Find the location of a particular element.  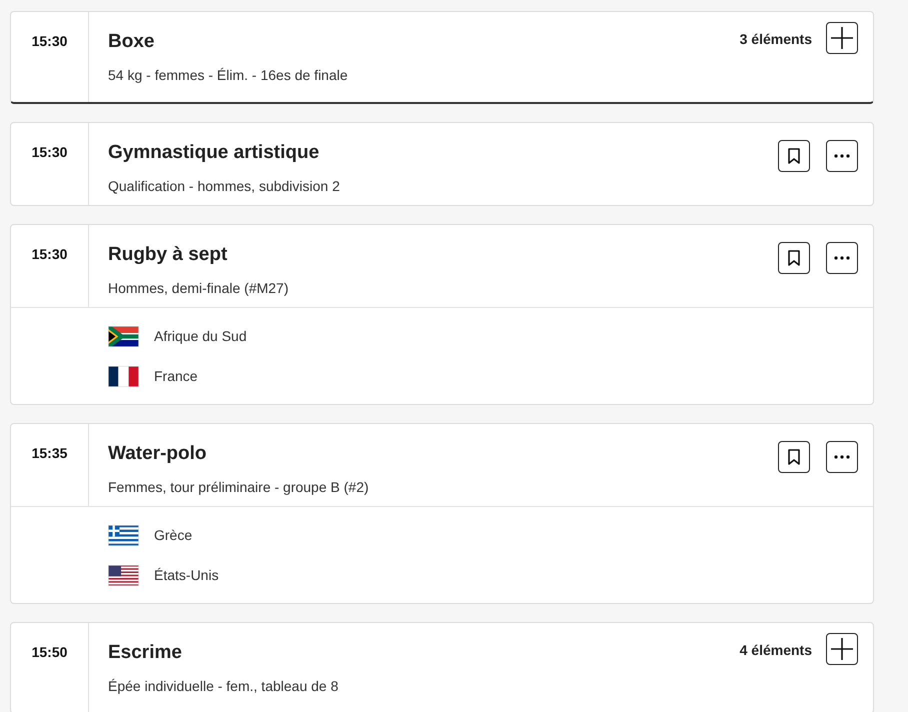

greece-flag-icon is located at coordinates (123, 535).